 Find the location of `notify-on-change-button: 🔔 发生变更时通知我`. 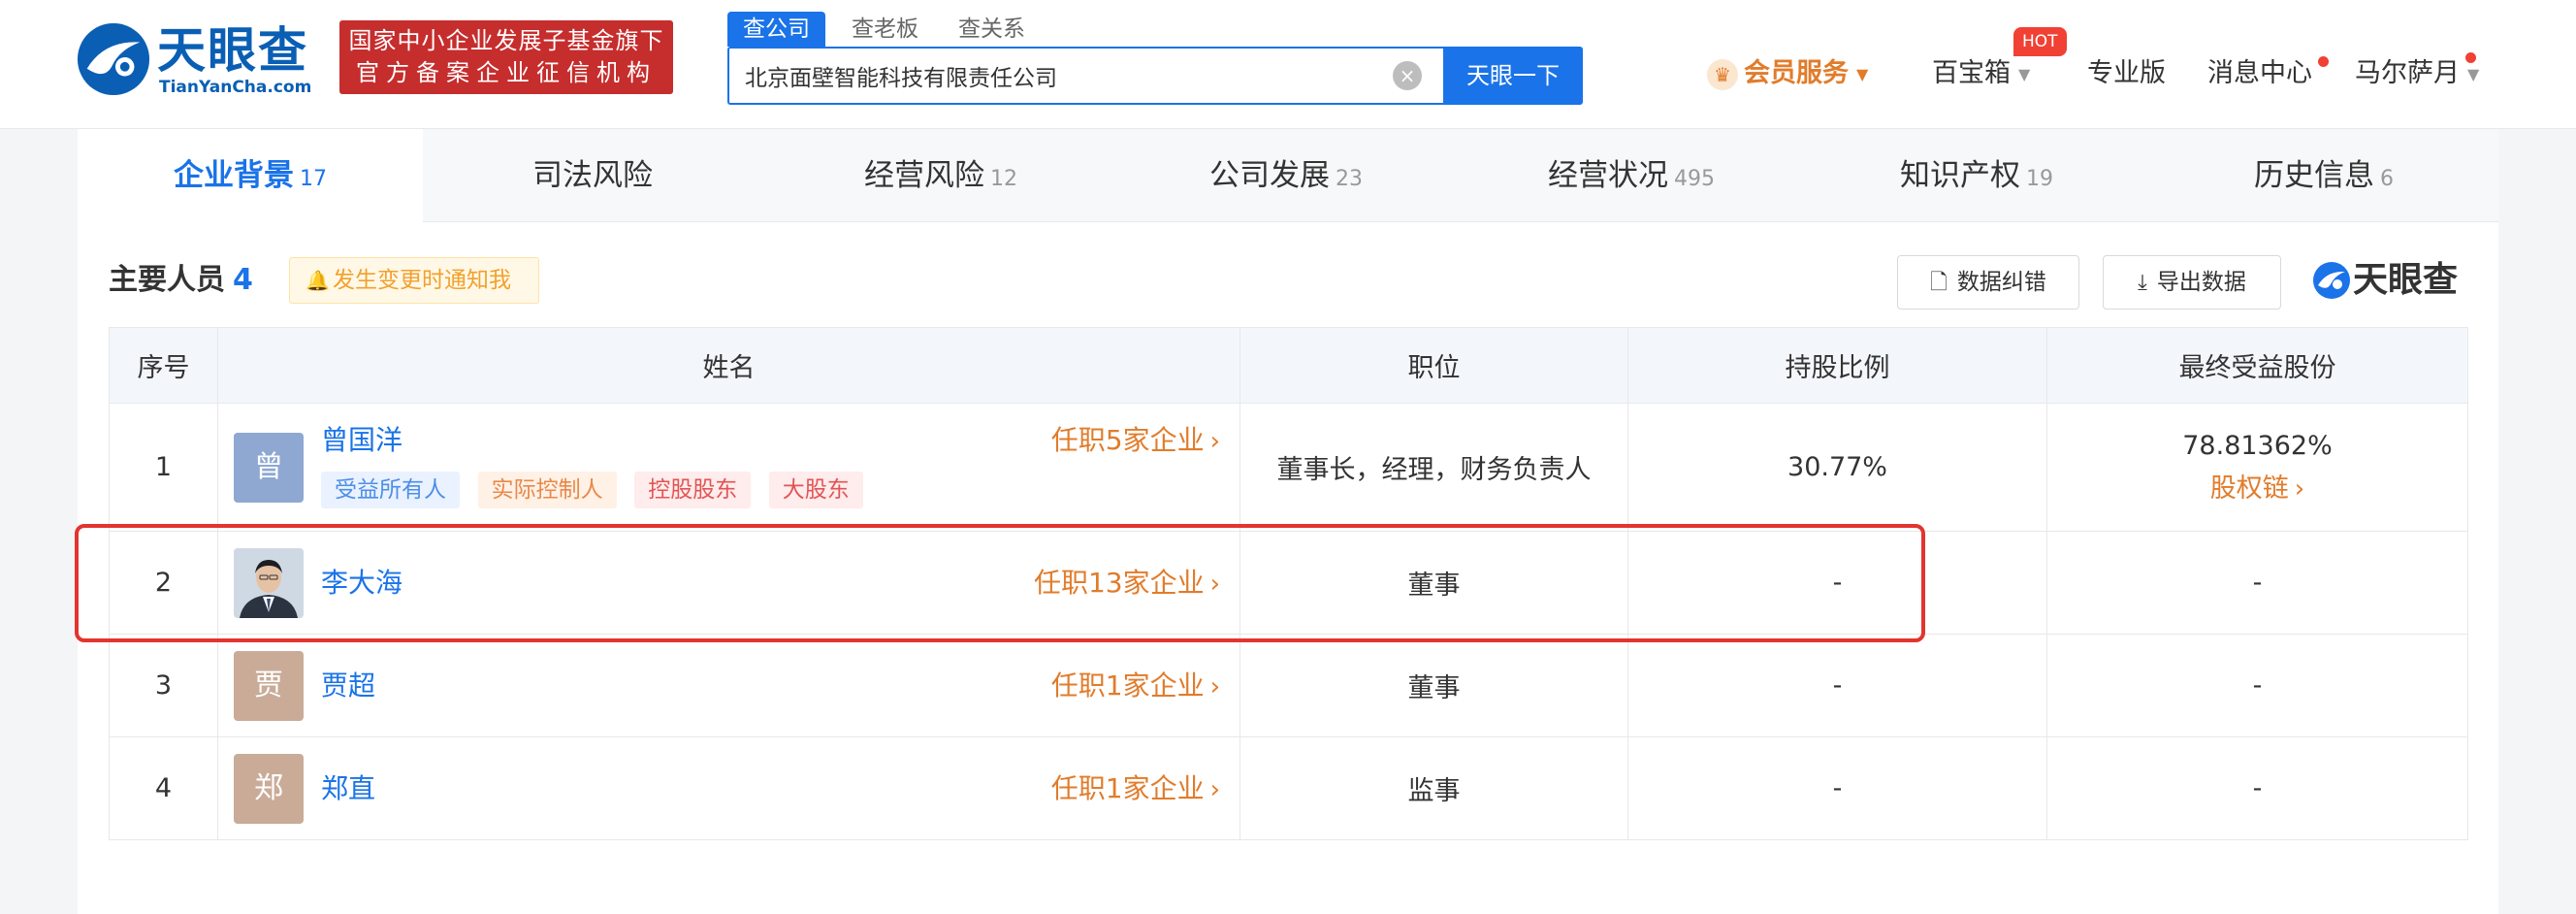

notify-on-change-button: 🔔 发生变更时通知我 is located at coordinates (414, 280).